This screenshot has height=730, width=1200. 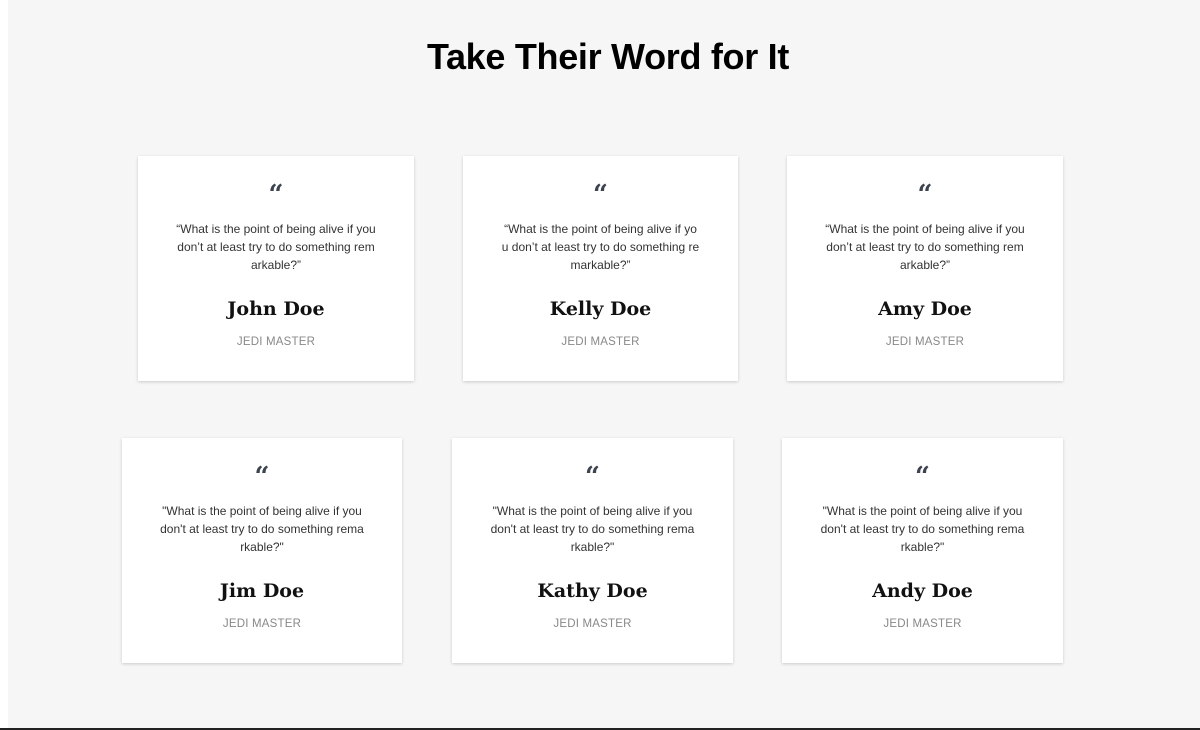 What do you see at coordinates (922, 591) in the screenshot?
I see `testimonial-name: Andy Doe` at bounding box center [922, 591].